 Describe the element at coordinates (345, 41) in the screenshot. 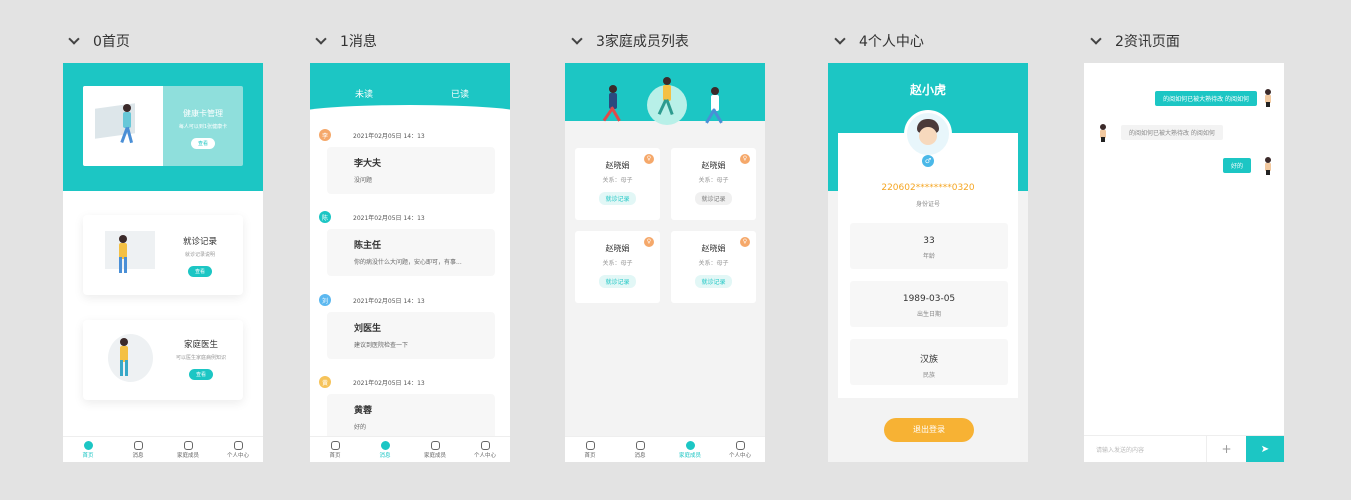

I see `frame-label-messages: 1消息` at that location.